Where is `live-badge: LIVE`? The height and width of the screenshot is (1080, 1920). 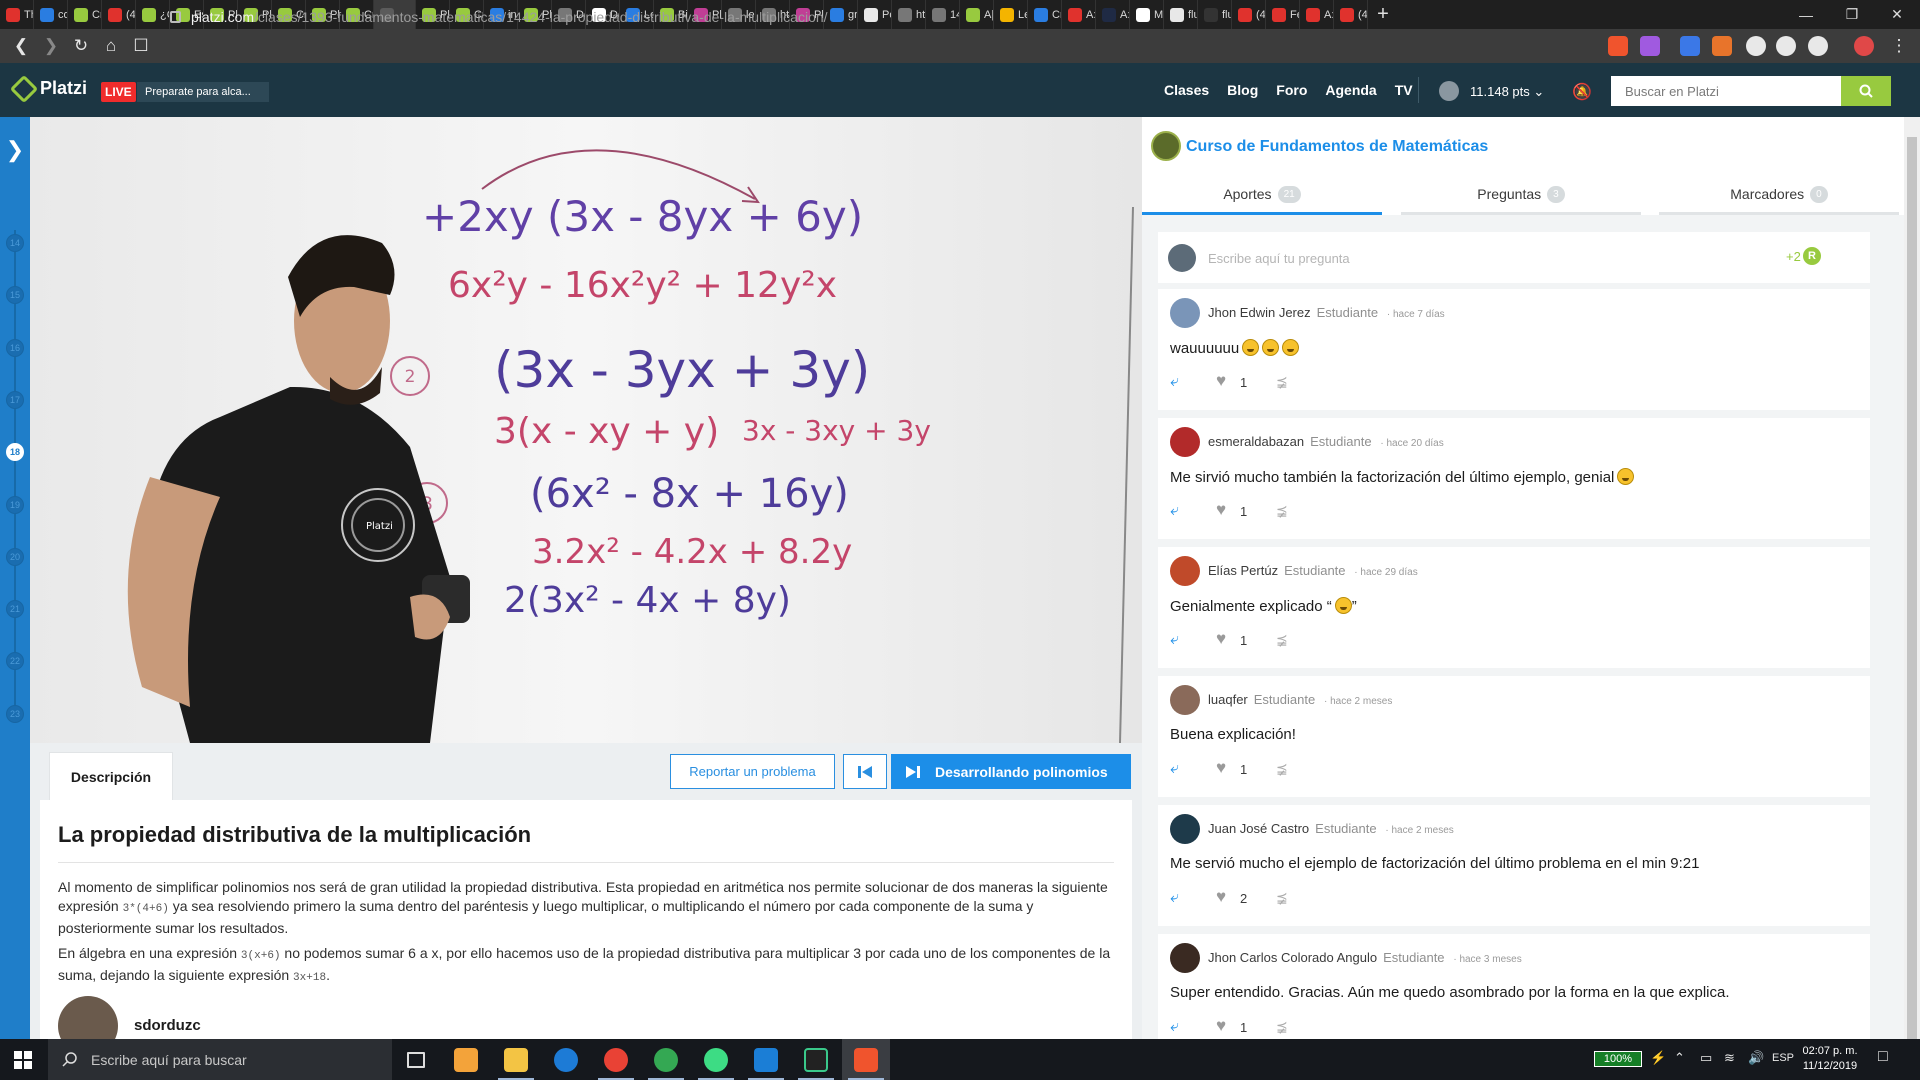
live-badge: LIVE is located at coordinates (118, 92).